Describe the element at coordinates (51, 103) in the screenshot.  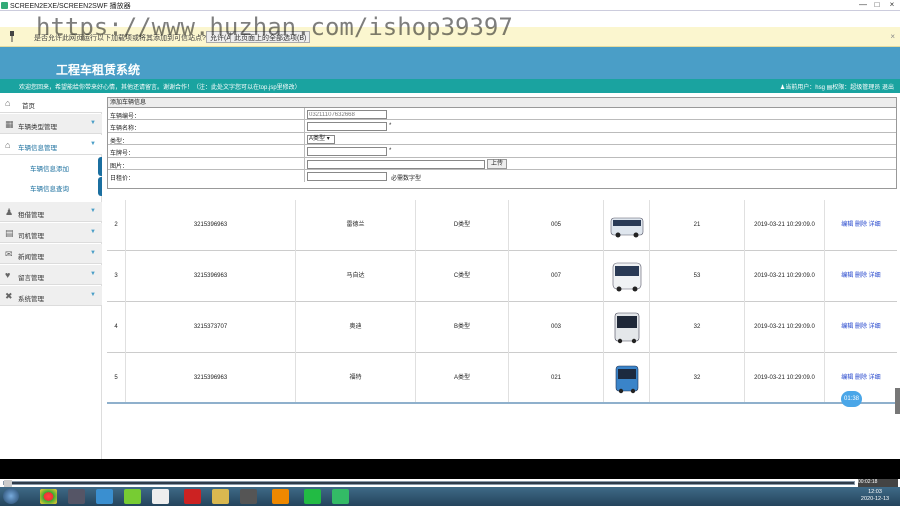
I see `sidebar-item-home: ⌂ 首页` at that location.